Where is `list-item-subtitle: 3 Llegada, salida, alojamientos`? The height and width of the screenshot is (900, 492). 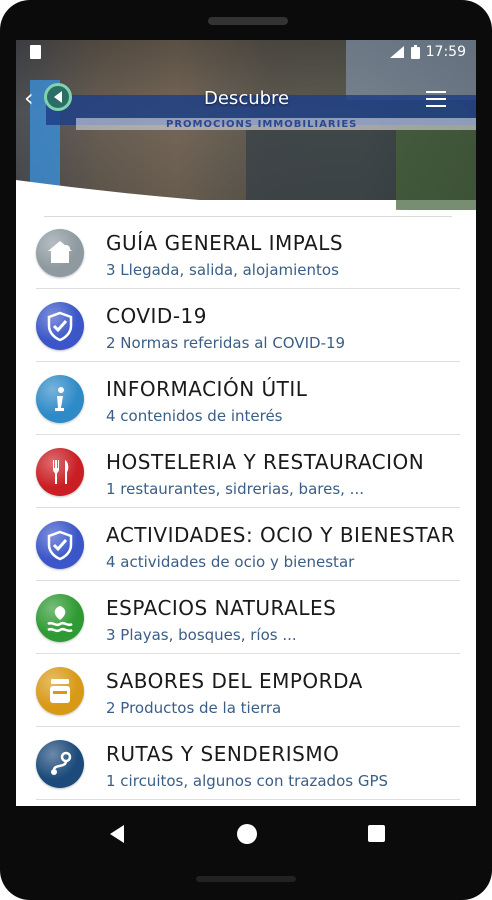
list-item-subtitle: 3 Llegada, salida, alojamientos is located at coordinates (222, 270).